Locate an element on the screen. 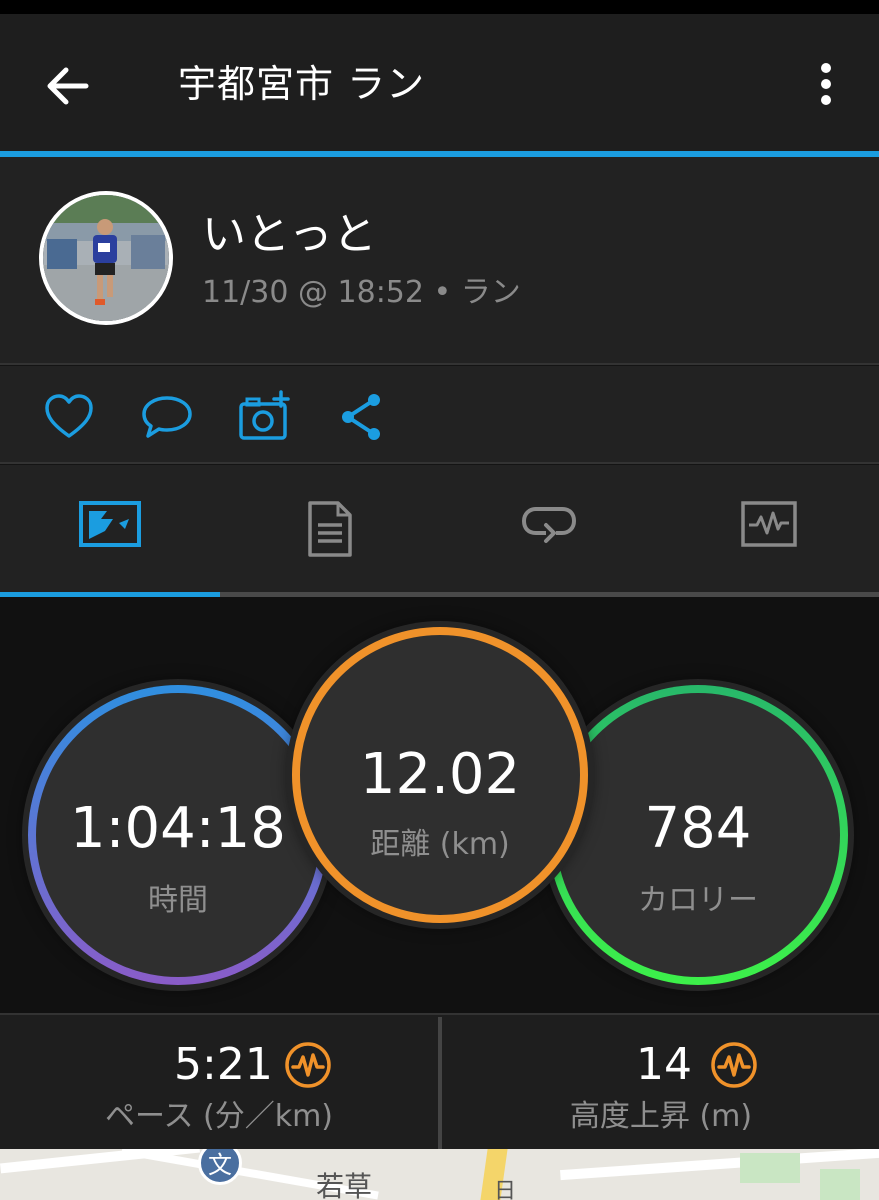 This screenshot has height=1200, width=879. elevation-stat: 14 高度上昇 (m) is located at coordinates (660, 1083).